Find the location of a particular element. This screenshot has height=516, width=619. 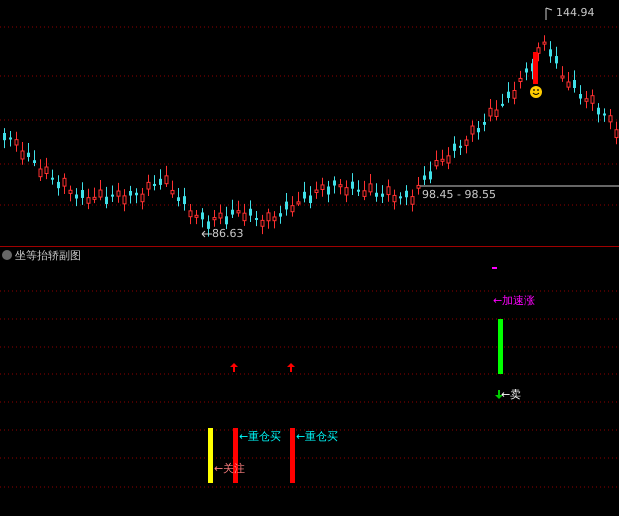

smiley-icon is located at coordinates (536, 92).